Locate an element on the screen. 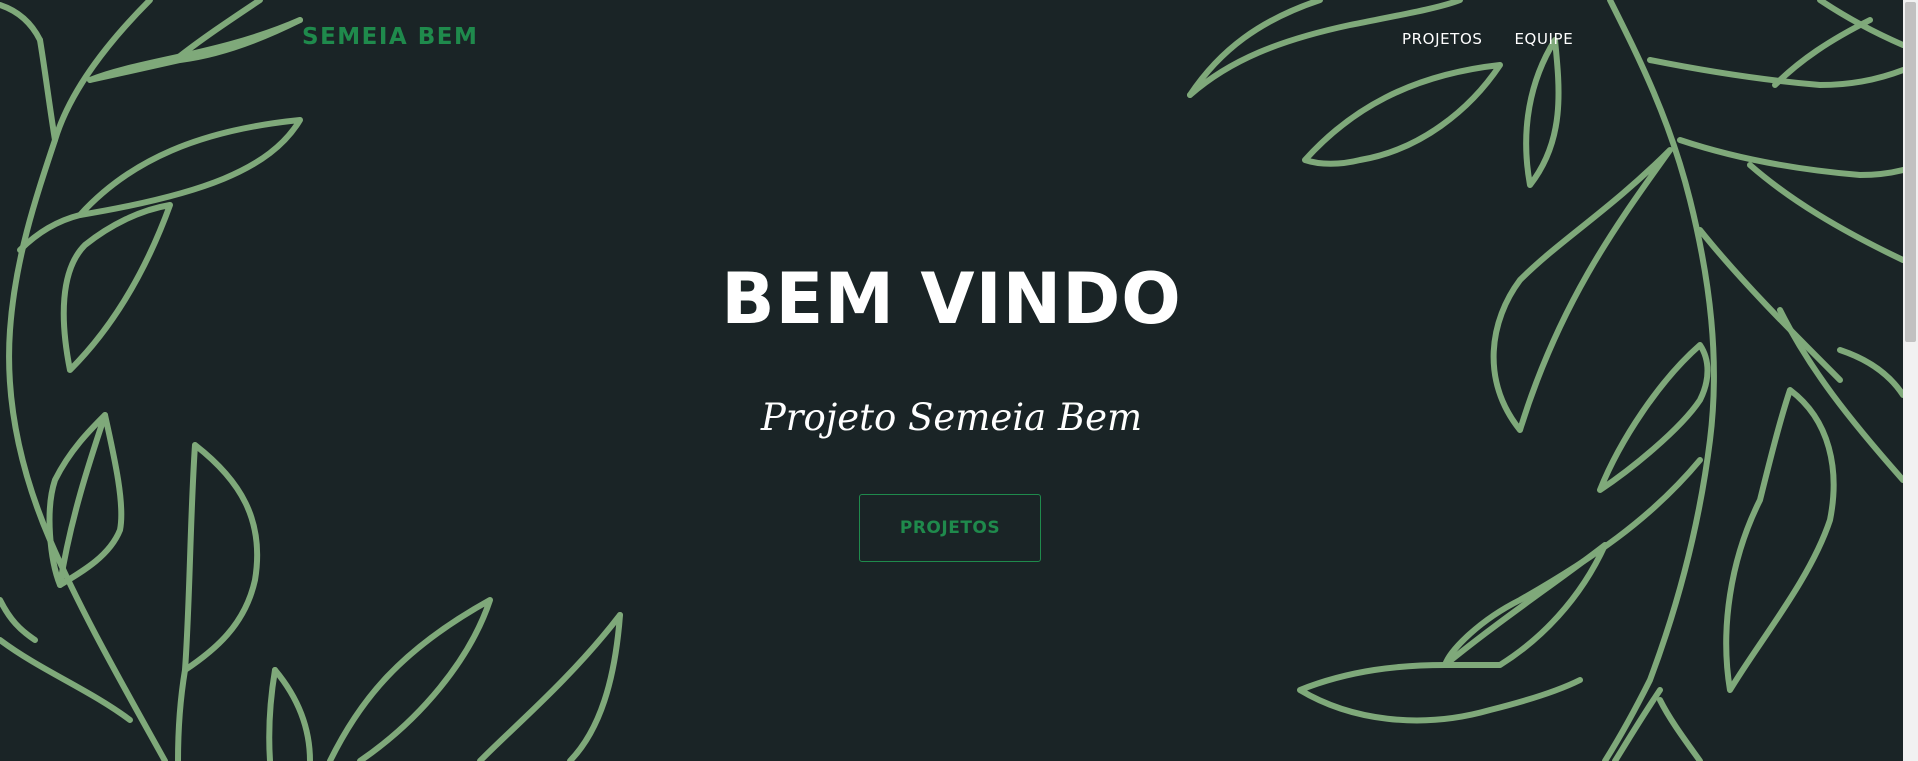 Image resolution: width=1918 pixels, height=761 pixels. projetos-button: PROJETOS is located at coordinates (950, 528).